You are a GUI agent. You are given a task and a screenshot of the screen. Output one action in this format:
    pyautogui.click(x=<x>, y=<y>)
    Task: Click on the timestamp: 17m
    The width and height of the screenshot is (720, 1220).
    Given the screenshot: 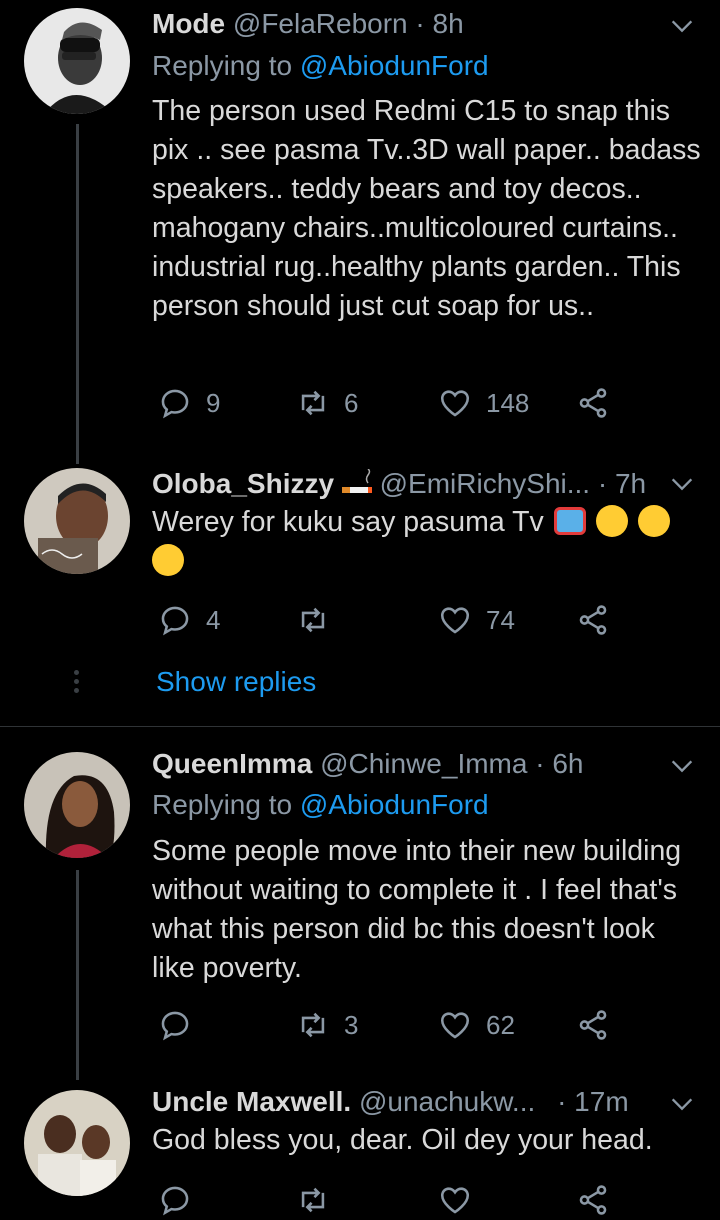 What is the action you would take?
    pyautogui.click(x=601, y=1101)
    